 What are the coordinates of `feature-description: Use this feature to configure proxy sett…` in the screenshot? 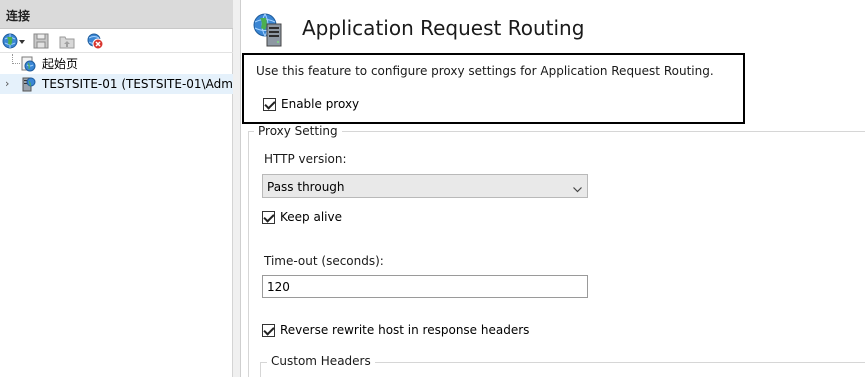 It's located at (485, 71).